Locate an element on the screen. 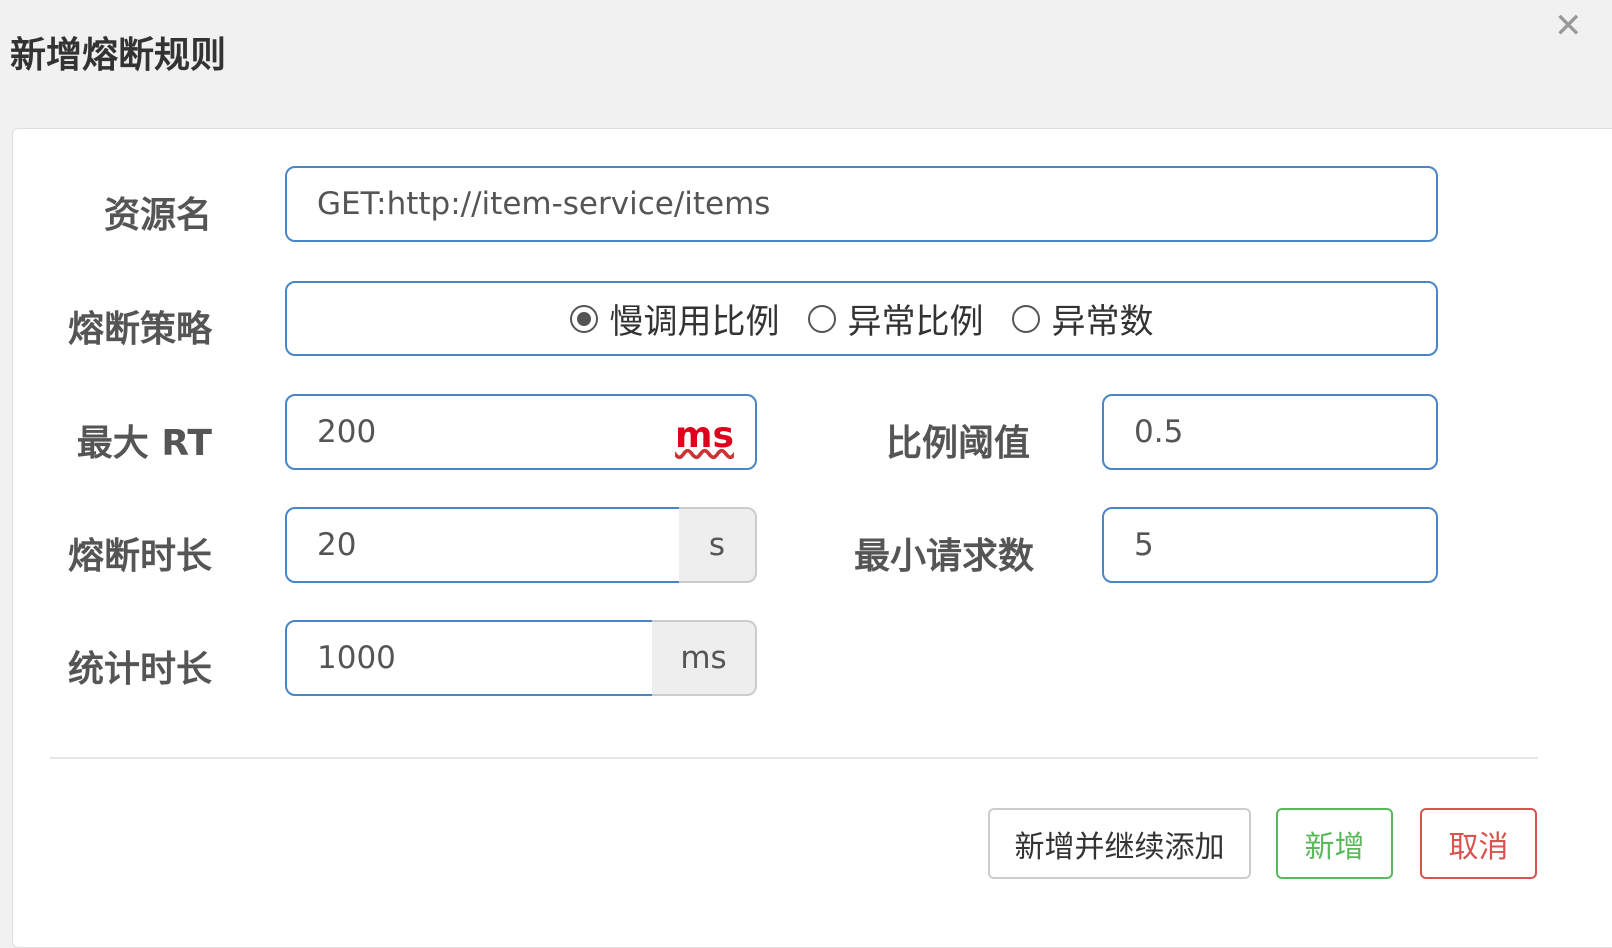 The height and width of the screenshot is (948, 1612). strategy-label: 熔断策略 is located at coordinates (139, 329).